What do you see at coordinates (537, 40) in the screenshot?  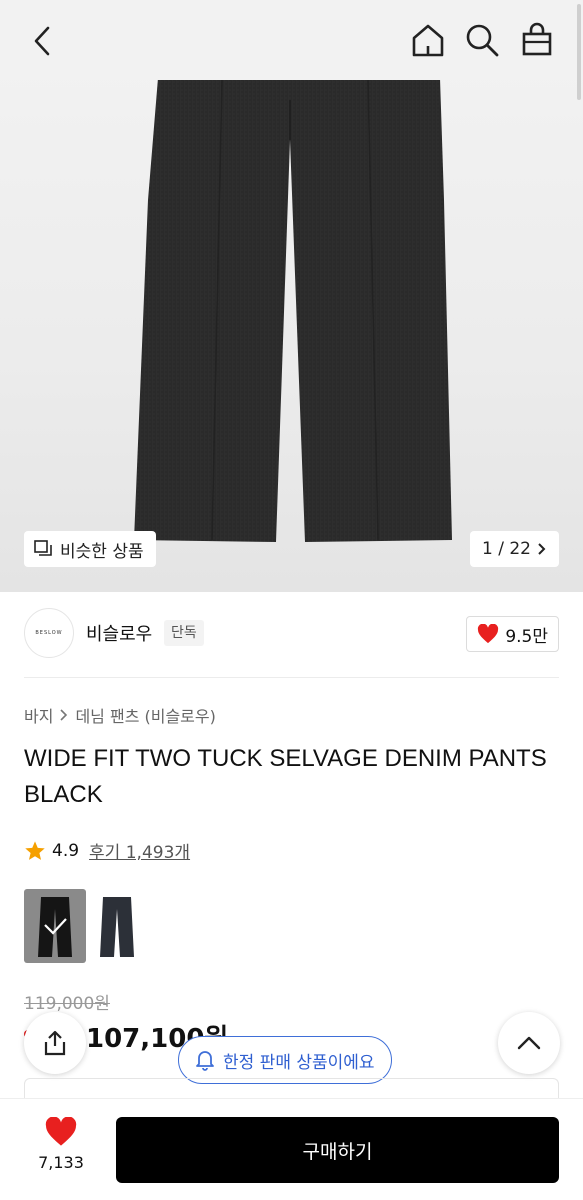 I see `shopping-bag-icon` at bounding box center [537, 40].